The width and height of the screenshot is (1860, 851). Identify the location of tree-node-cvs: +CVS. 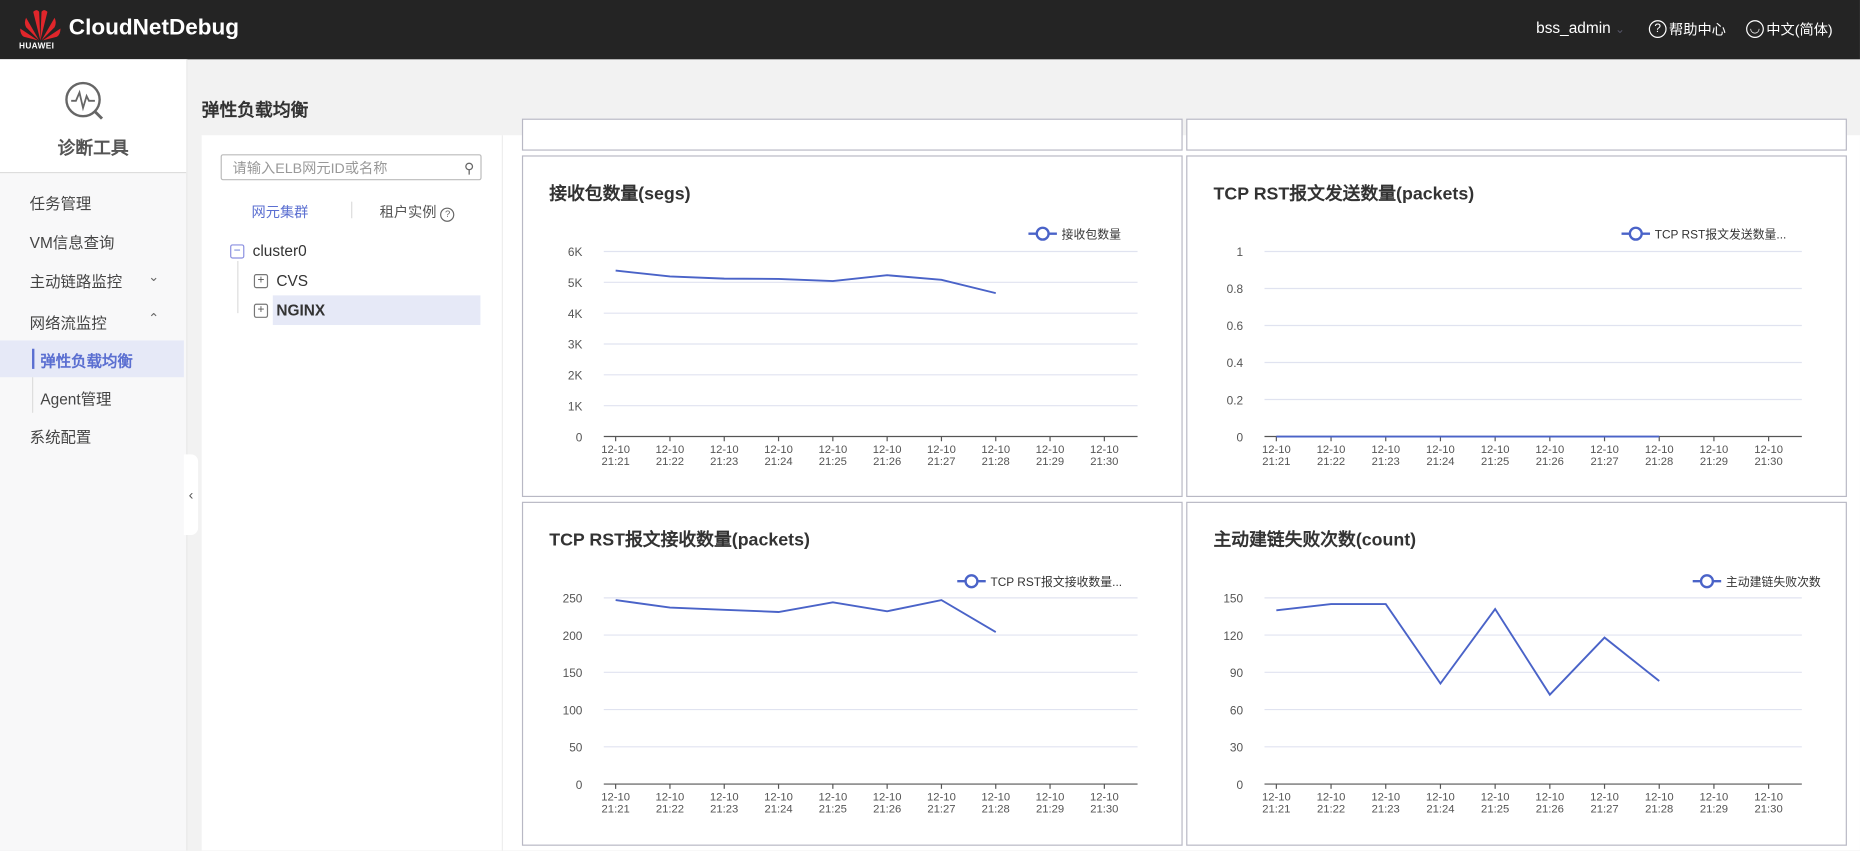
(281, 281).